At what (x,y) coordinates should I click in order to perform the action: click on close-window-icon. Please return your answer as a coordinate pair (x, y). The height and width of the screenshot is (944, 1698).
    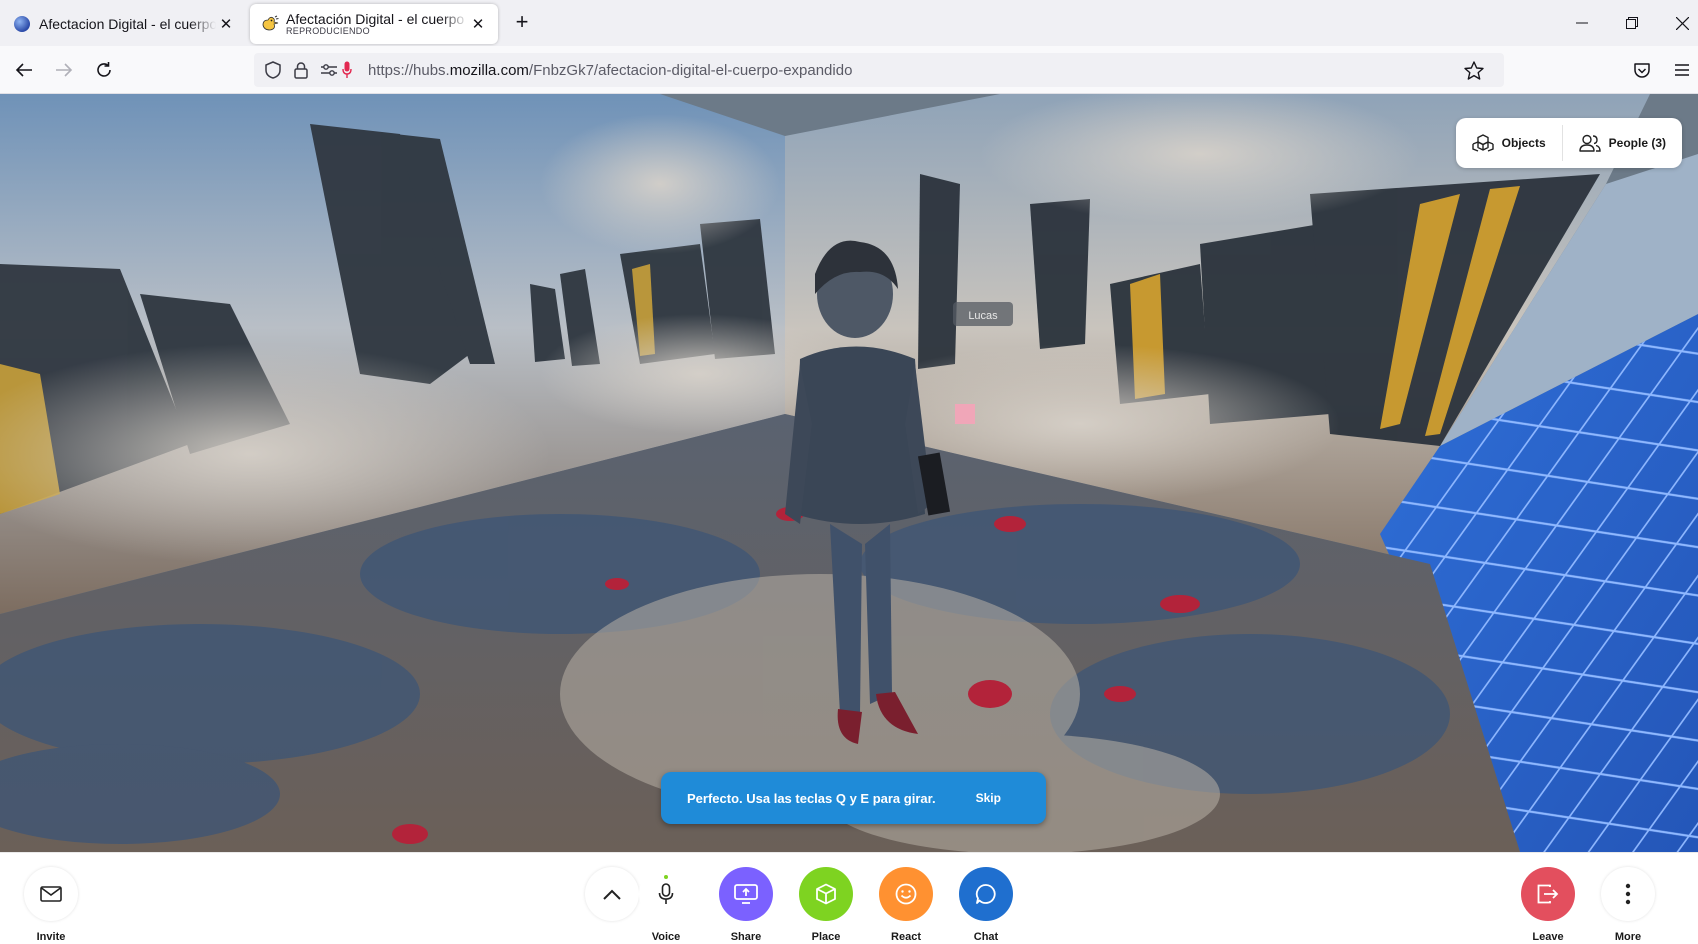
    Looking at the image, I should click on (1682, 23).